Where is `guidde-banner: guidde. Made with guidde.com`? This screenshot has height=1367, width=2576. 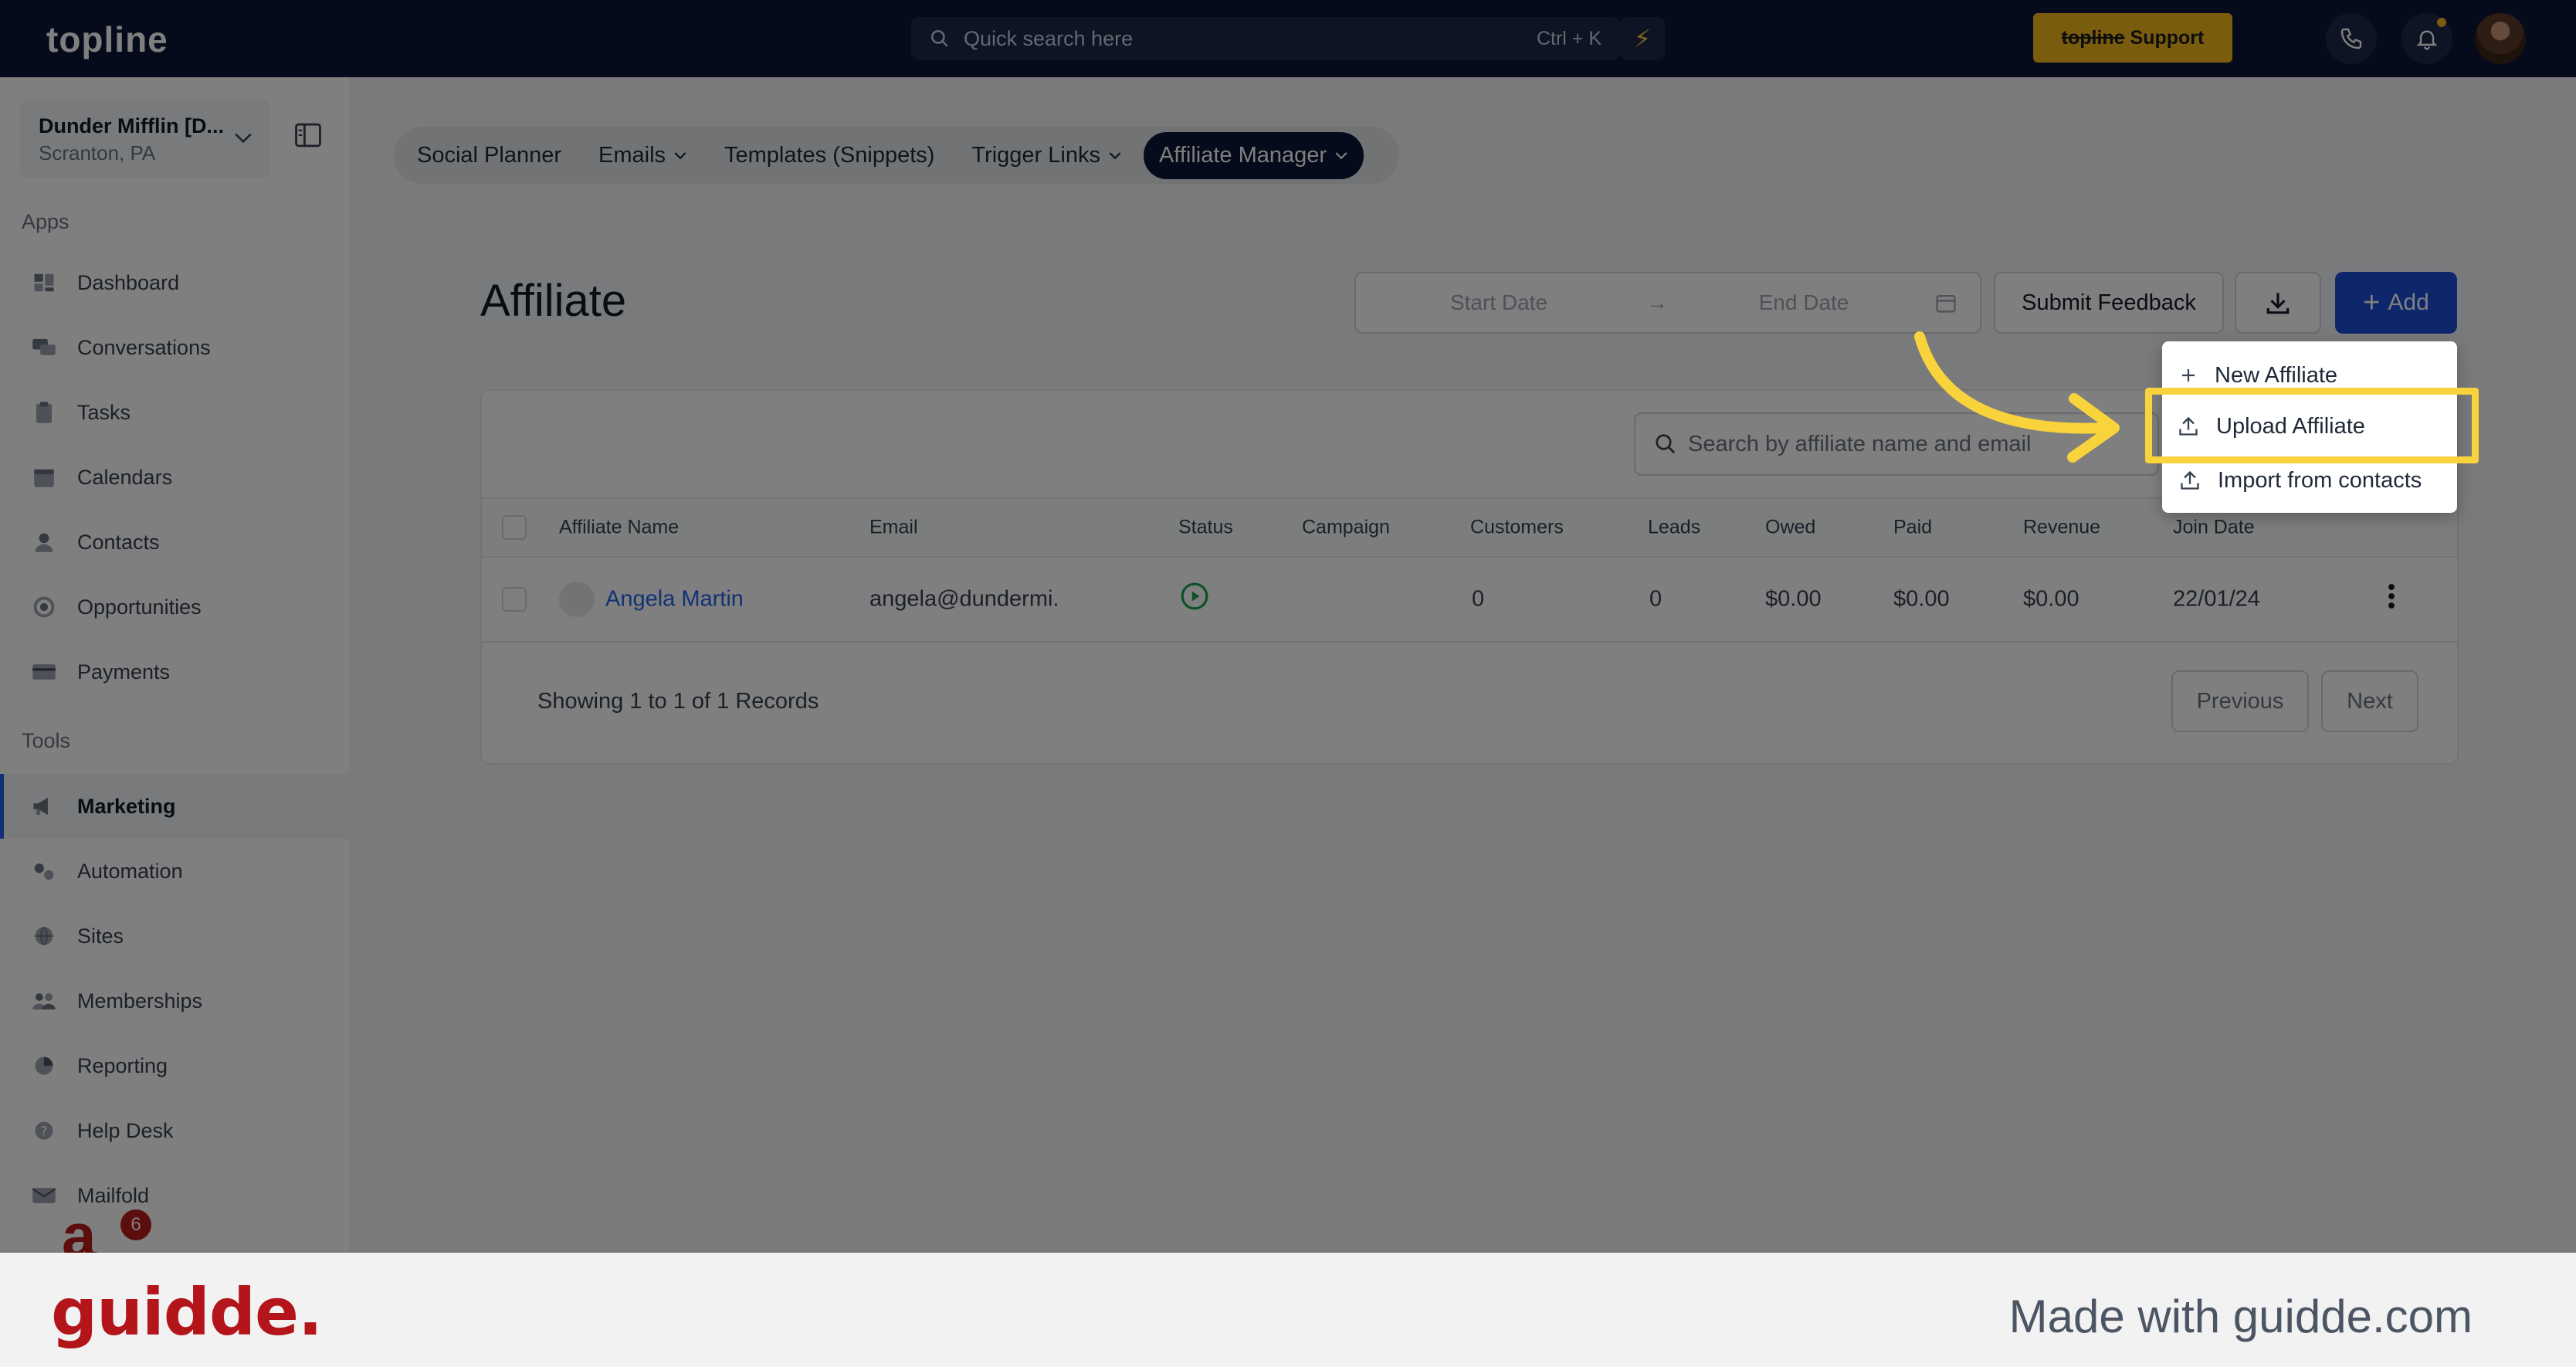
guidde-banner: guidde. Made with guidde.com is located at coordinates (1288, 1310).